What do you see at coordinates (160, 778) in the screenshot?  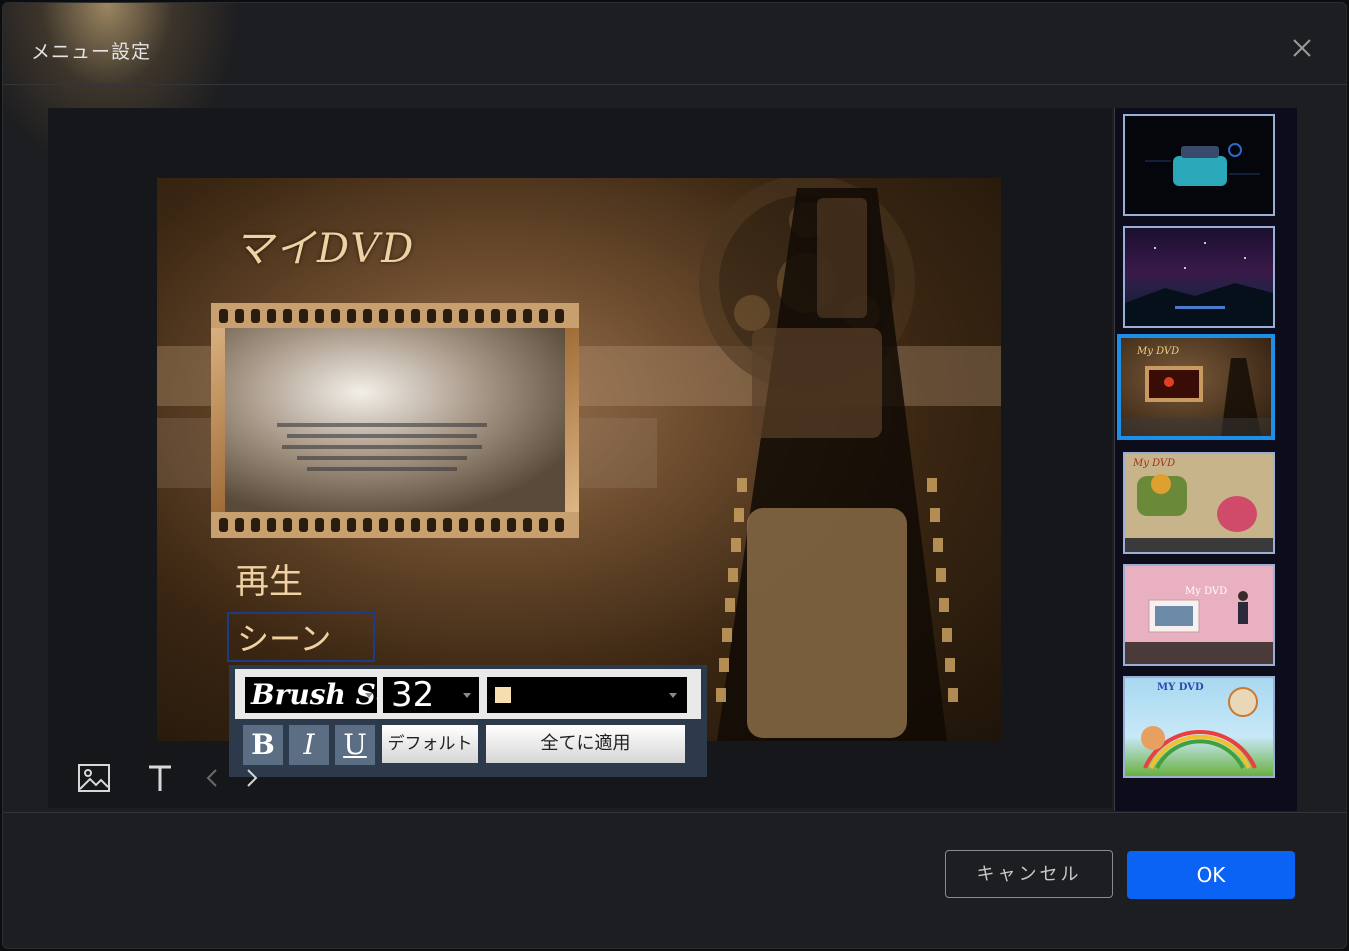 I see `text-icon` at bounding box center [160, 778].